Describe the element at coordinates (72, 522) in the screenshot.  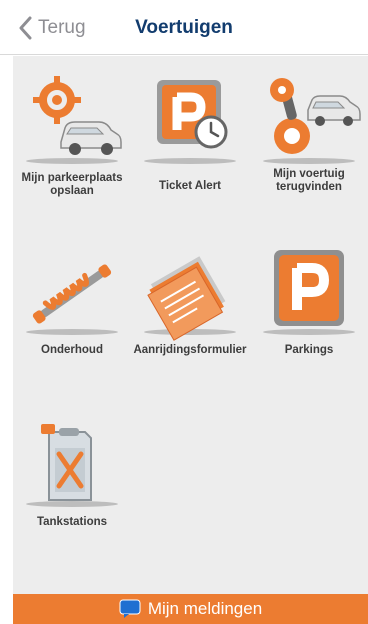
I see `tile-label: Tankstations` at that location.